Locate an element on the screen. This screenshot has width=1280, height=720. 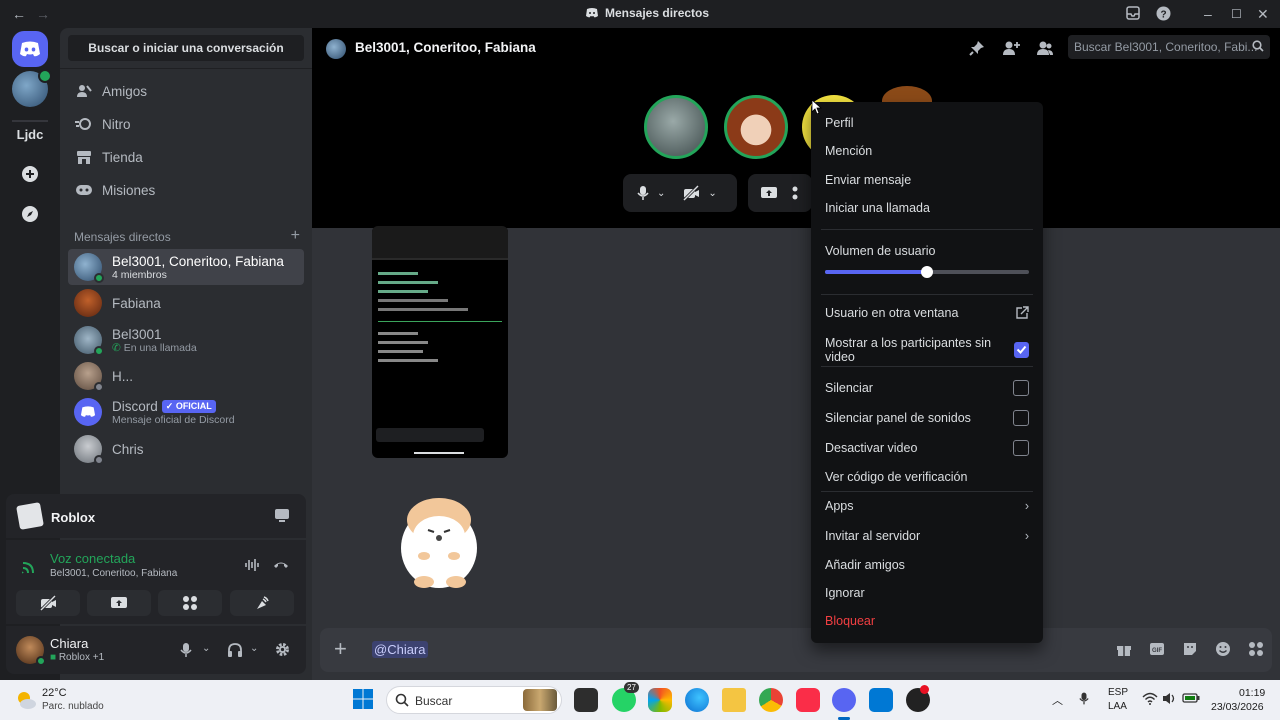
camera-chevron-icon: ⌄ is located at coordinates (712, 193).